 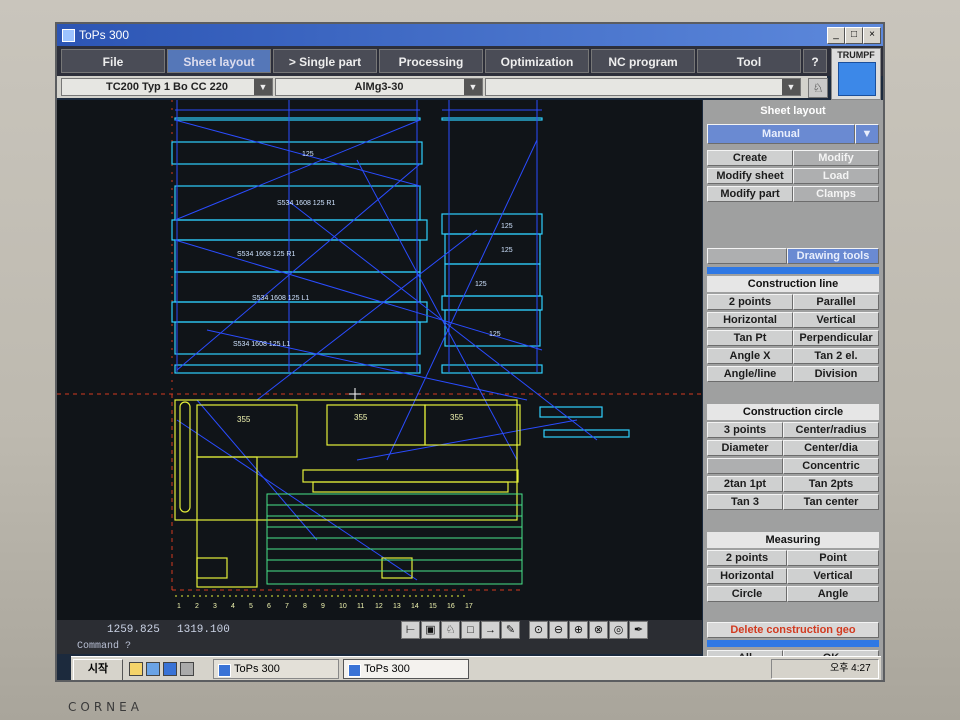 I want to click on menu-optimization: Optimization, so click(x=537, y=61).